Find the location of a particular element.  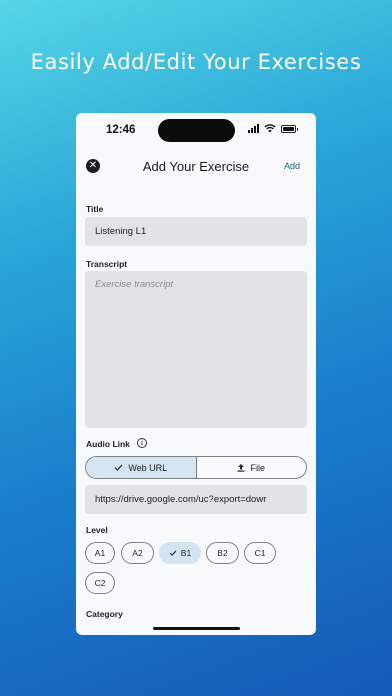

audio-source-segmented: Web URL File is located at coordinates (196, 467).